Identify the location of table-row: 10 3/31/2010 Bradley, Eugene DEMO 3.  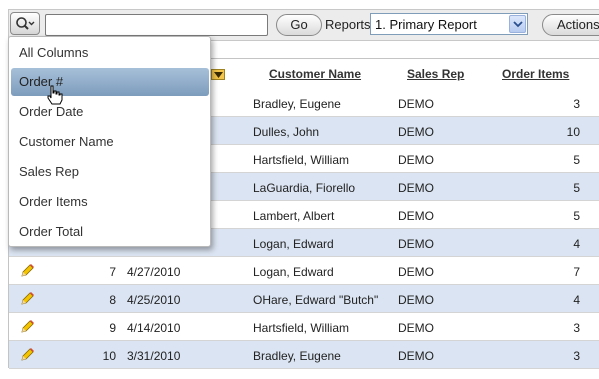
(304, 355).